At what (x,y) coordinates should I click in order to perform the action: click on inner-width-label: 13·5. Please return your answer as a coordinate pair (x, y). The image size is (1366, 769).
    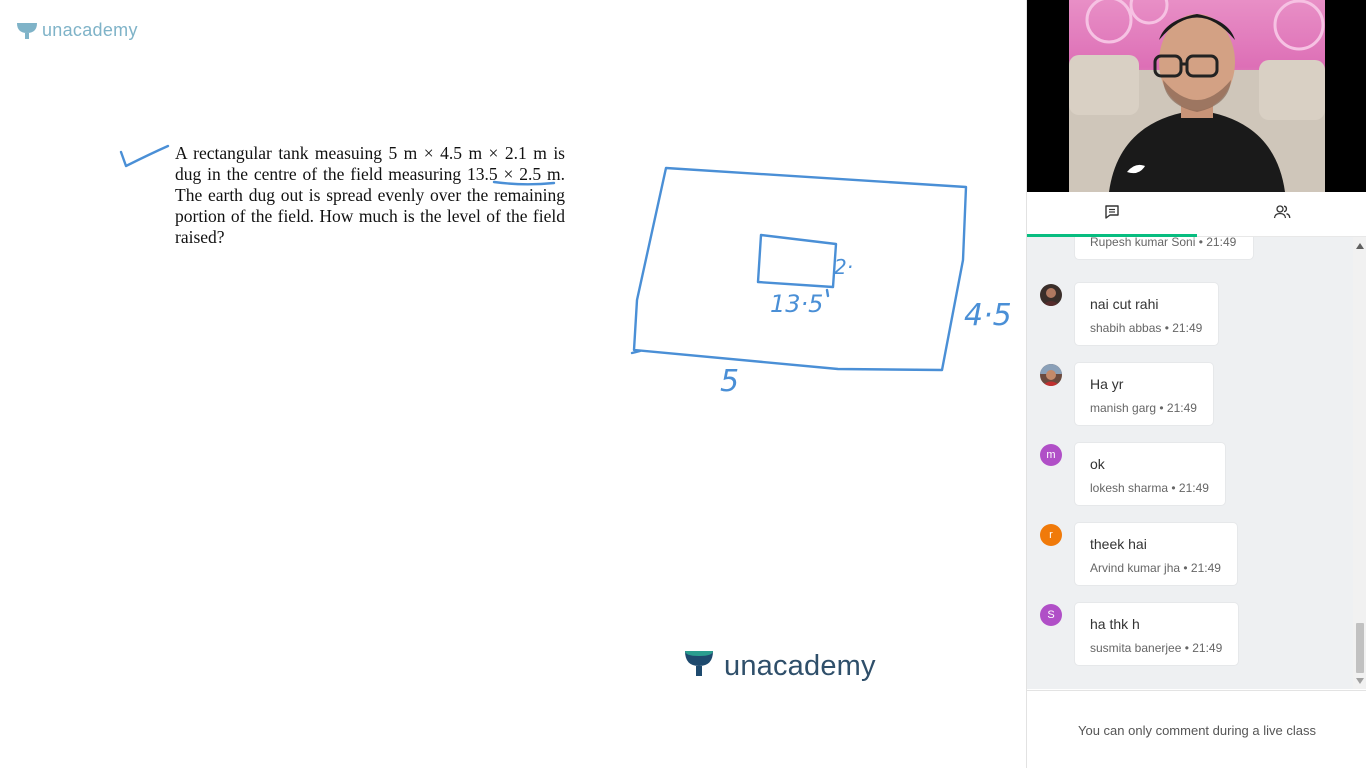
    Looking at the image, I should click on (797, 304).